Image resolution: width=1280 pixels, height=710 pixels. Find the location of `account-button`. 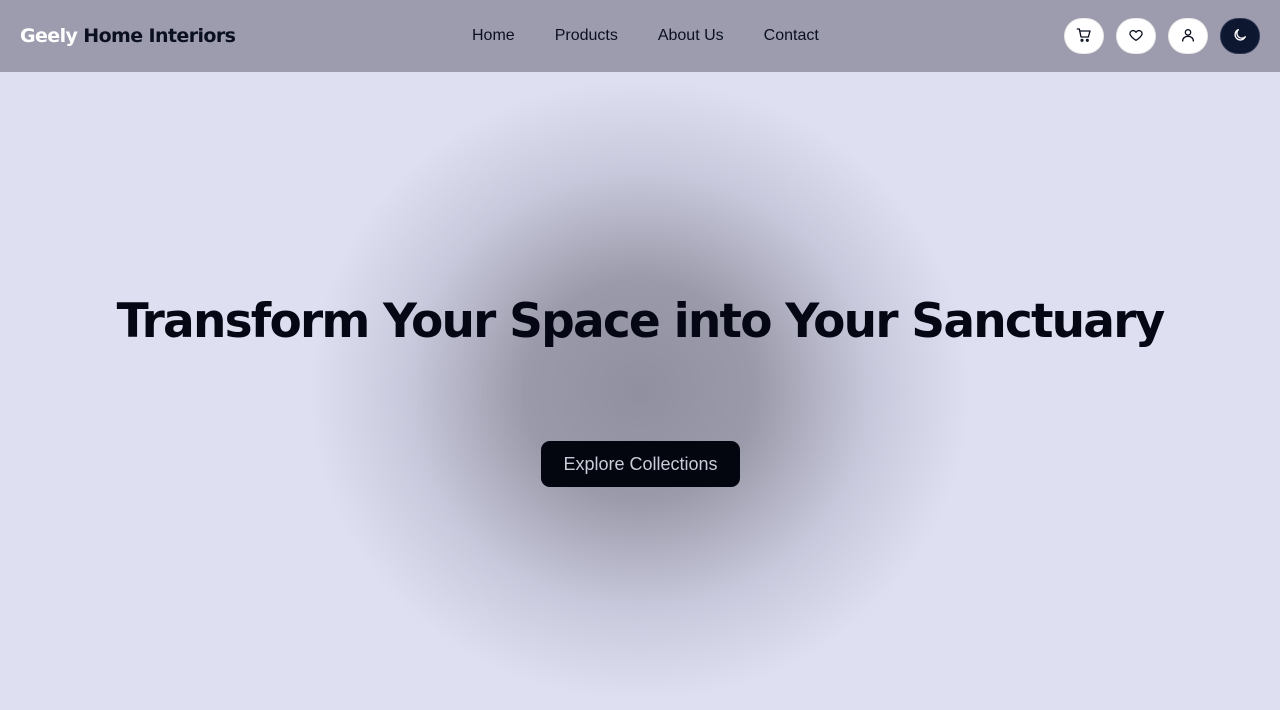

account-button is located at coordinates (1188, 36).